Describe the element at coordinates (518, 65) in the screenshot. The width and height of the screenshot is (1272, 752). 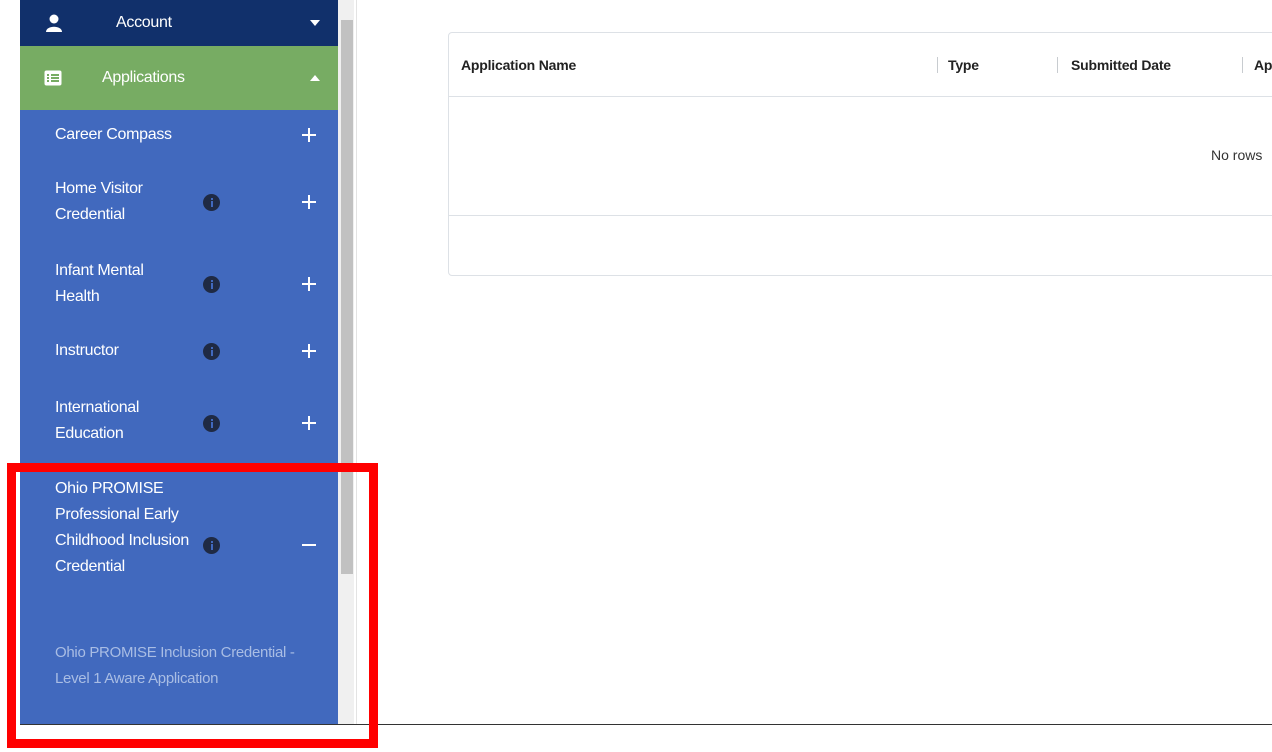
I see `column-application-name: Application Name` at that location.